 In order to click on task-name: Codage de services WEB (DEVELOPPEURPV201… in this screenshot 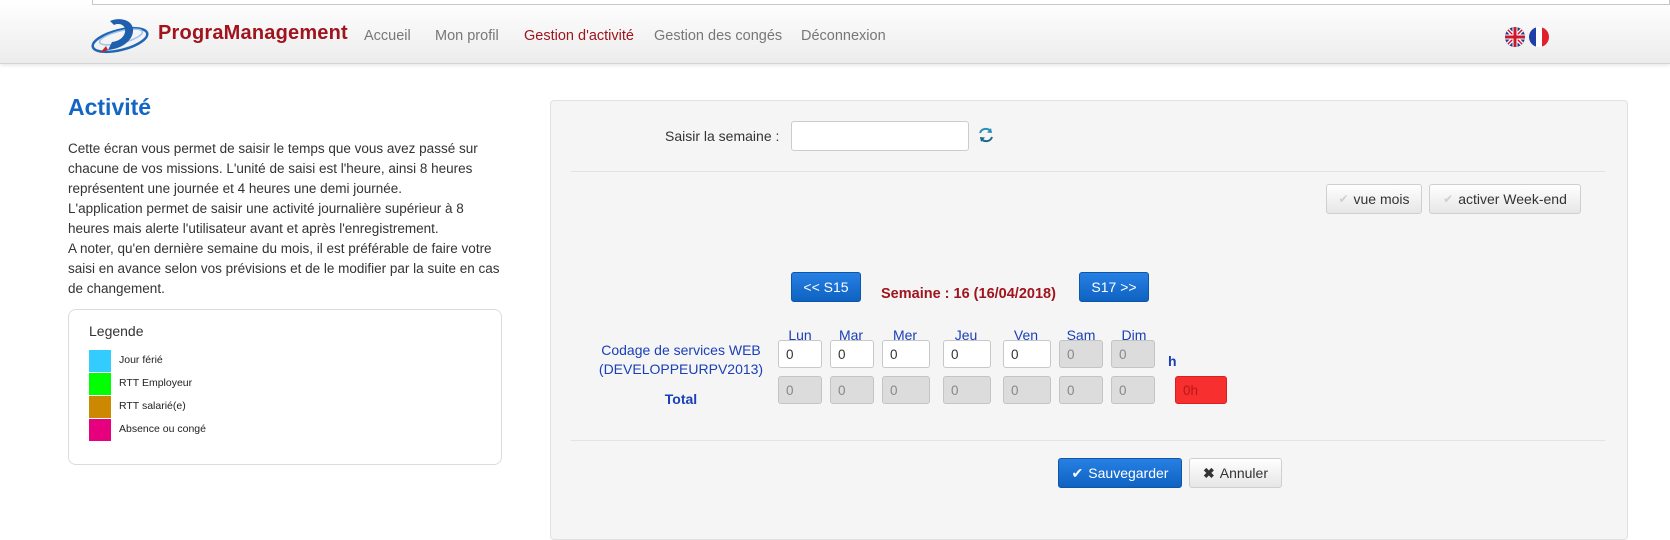, I will do `click(681, 359)`.